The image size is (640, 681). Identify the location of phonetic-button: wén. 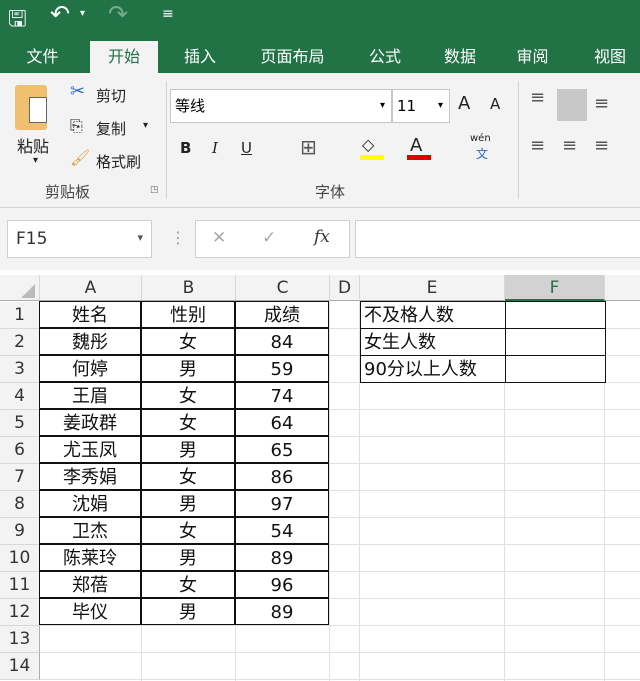
(480, 138).